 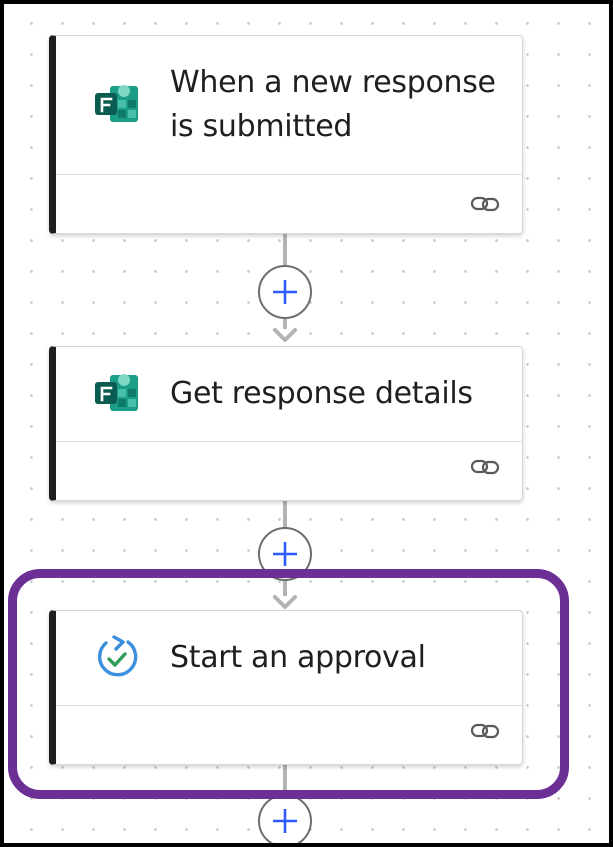 I want to click on flow-step-card-start-approval: Start an approval, so click(x=286, y=687).